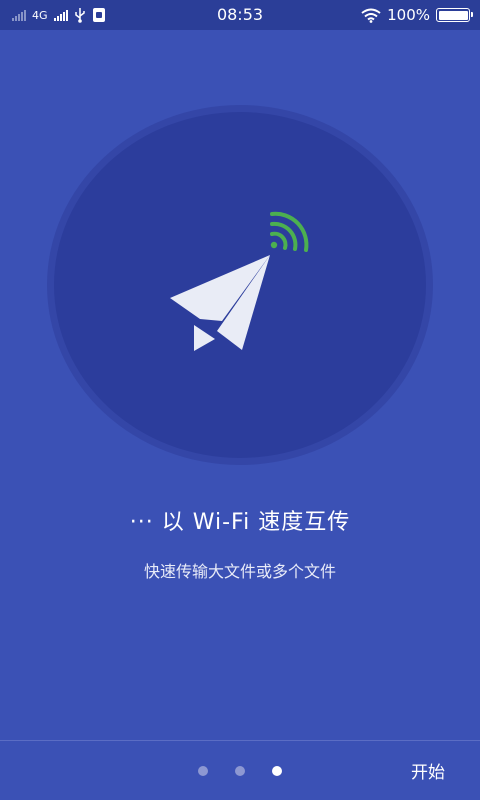 The width and height of the screenshot is (480, 800). I want to click on wifi-icon, so click(371, 15).